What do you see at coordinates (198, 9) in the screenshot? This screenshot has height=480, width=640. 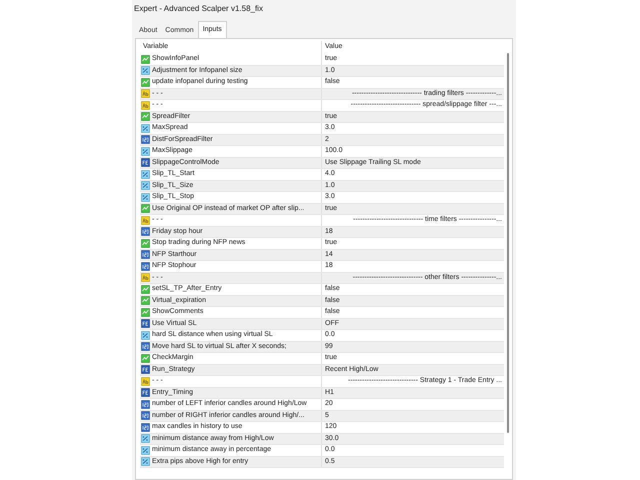 I see `window-title: Expert - Advanced Scalper v1.58_fix` at bounding box center [198, 9].